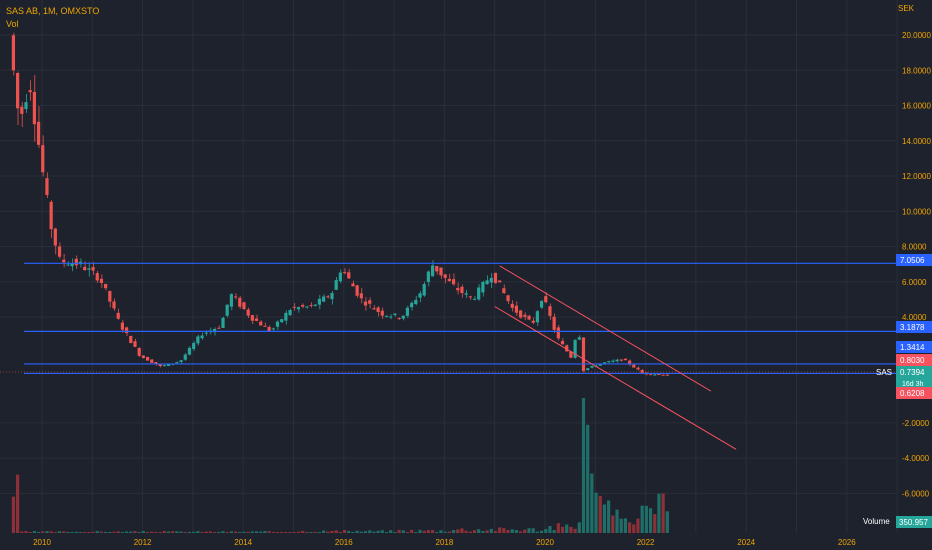  Describe the element at coordinates (545, 542) in the screenshot. I see `time-tick-label: 2020` at that location.